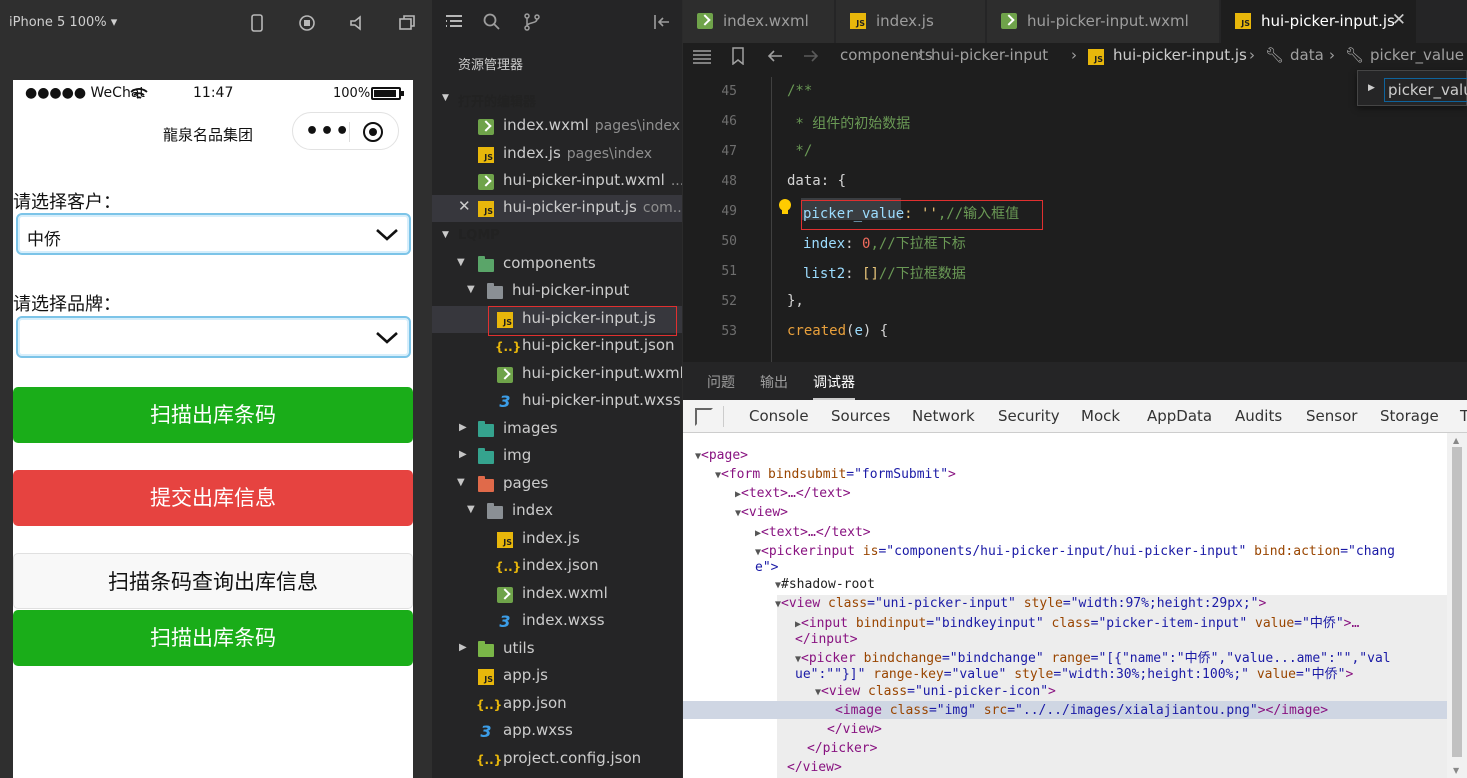  What do you see at coordinates (327, 131) in the screenshot?
I see `more-icon: •••` at bounding box center [327, 131].